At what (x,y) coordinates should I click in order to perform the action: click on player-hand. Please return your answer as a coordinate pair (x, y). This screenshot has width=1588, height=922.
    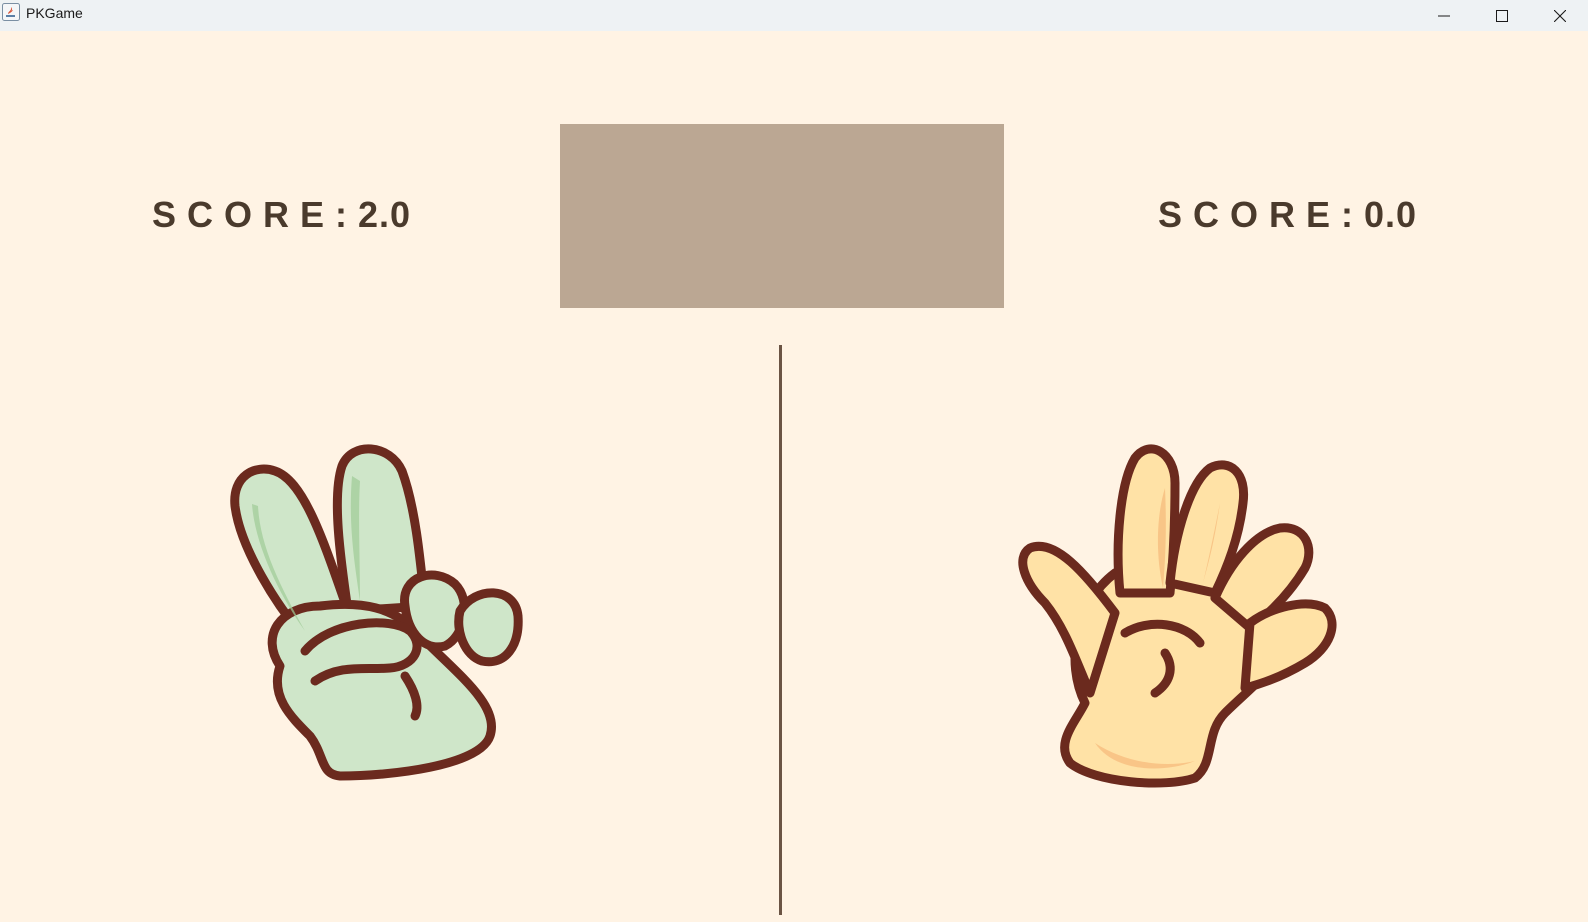
    Looking at the image, I should click on (375, 611).